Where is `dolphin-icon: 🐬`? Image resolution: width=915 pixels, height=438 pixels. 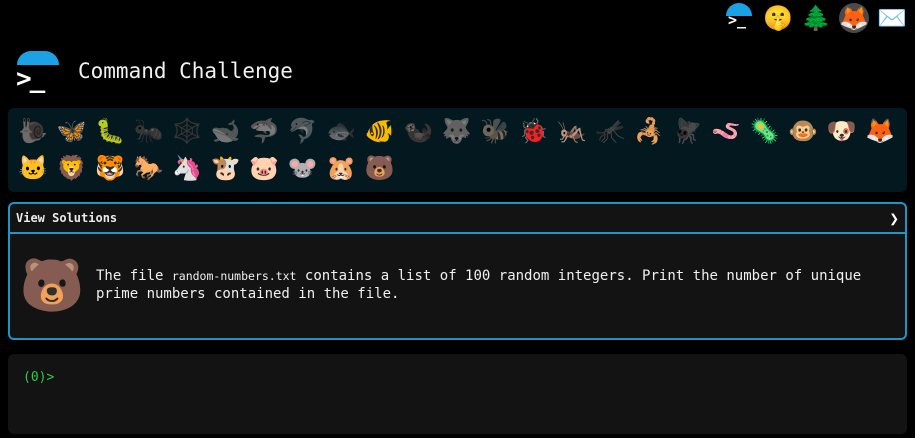 dolphin-icon: 🐬 is located at coordinates (303, 130).